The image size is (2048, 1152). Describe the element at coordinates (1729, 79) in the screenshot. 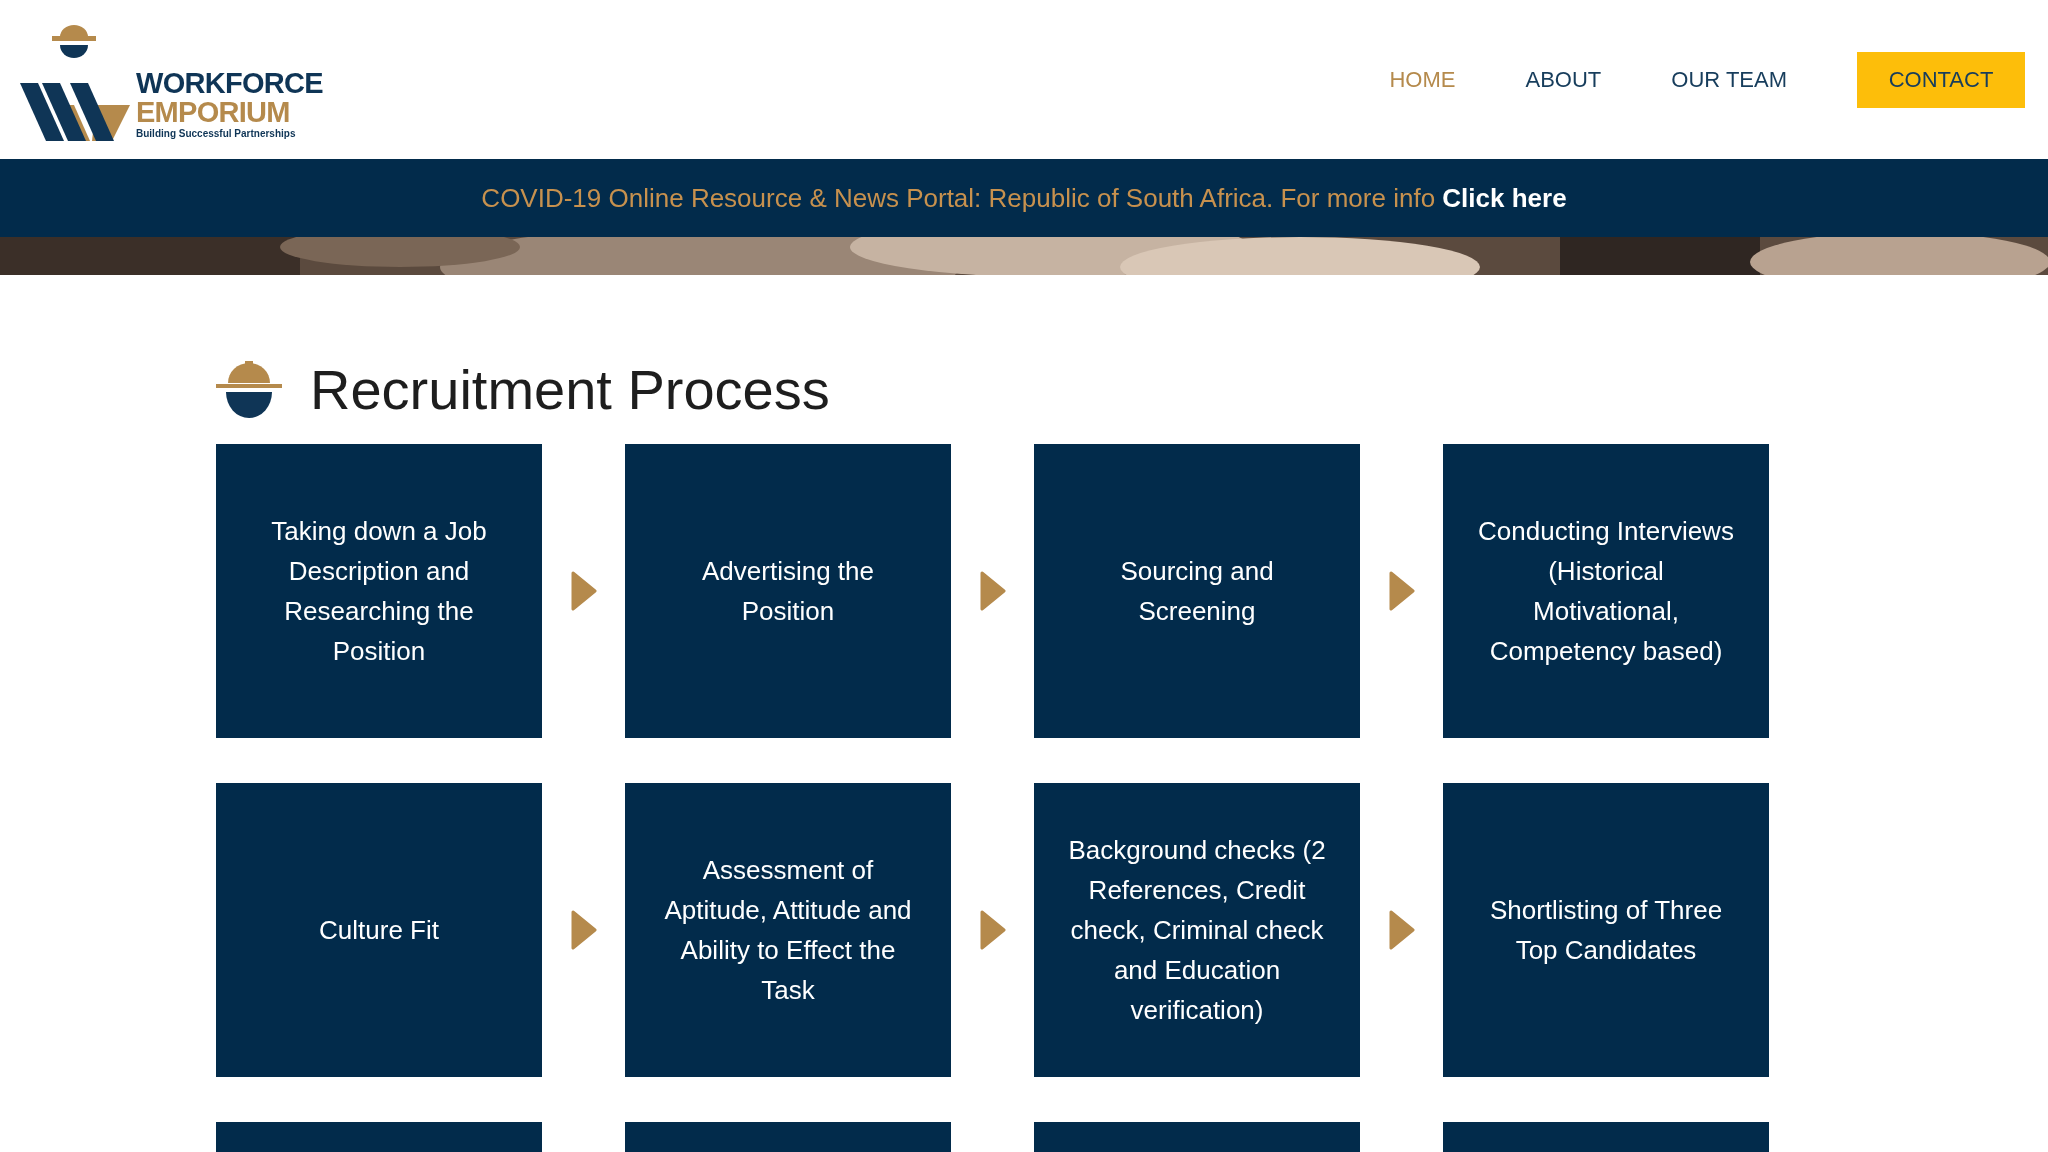

I see `nav-link: OUR TEAM` at that location.